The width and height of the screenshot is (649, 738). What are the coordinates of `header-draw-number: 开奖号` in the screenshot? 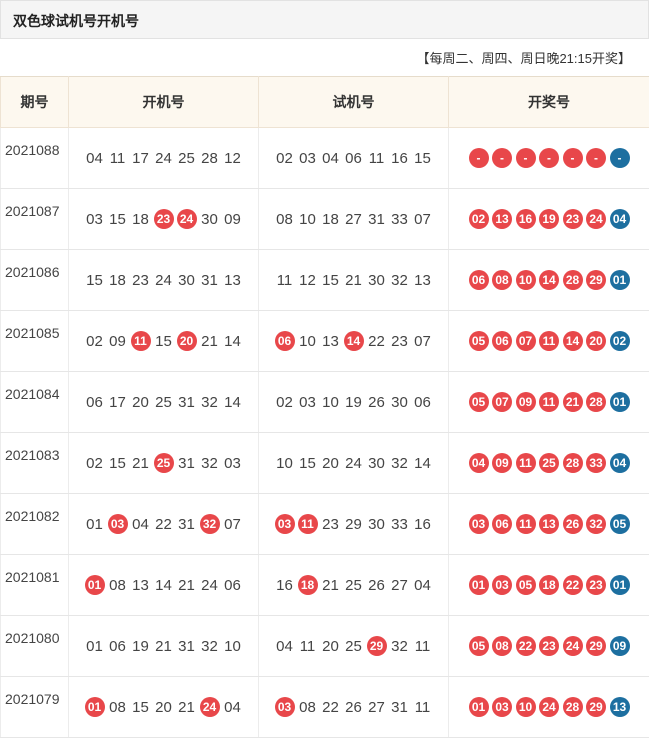 It's located at (549, 102).